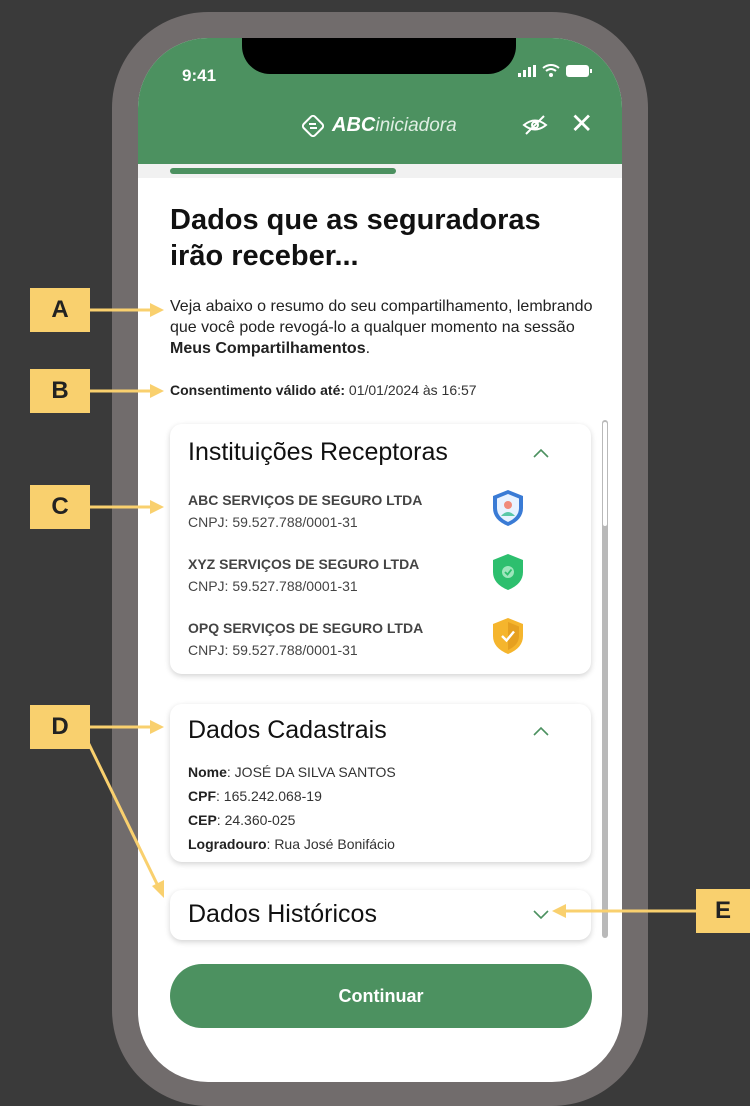 The width and height of the screenshot is (750, 1106). Describe the element at coordinates (60, 507) in the screenshot. I see `callout-c: C` at that location.